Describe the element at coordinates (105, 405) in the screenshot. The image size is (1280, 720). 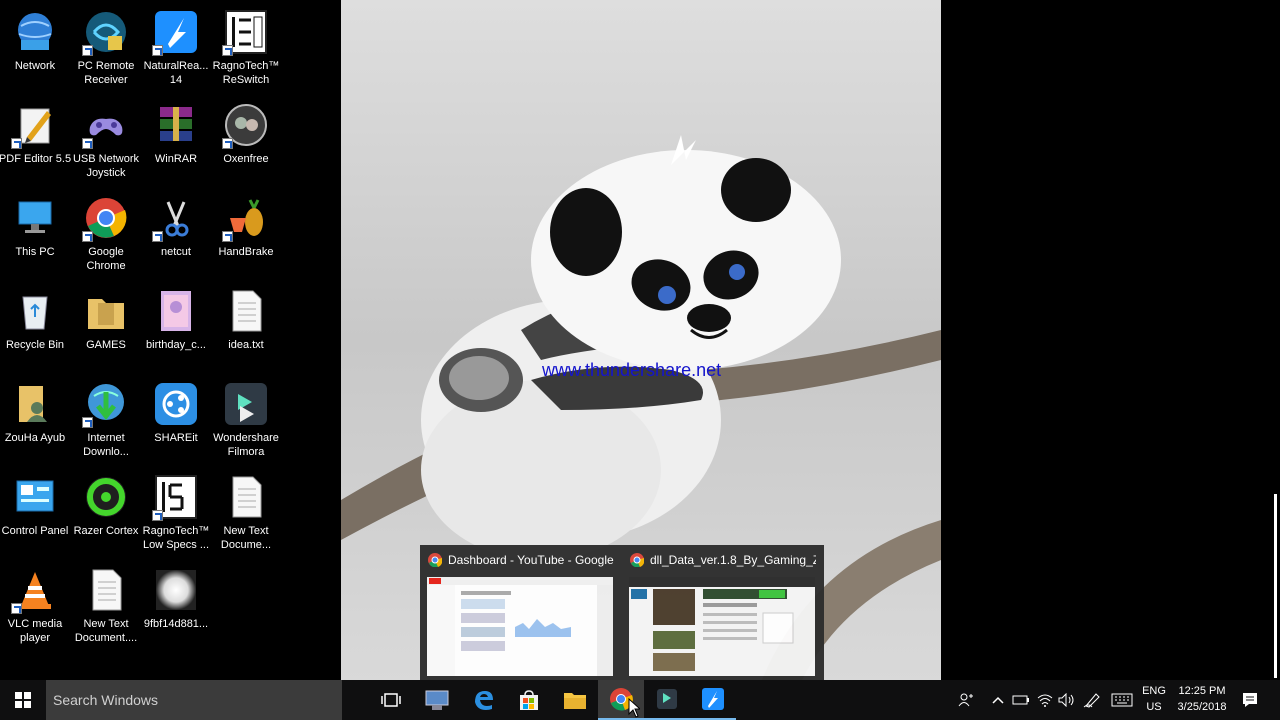
I see `idm-icon` at that location.